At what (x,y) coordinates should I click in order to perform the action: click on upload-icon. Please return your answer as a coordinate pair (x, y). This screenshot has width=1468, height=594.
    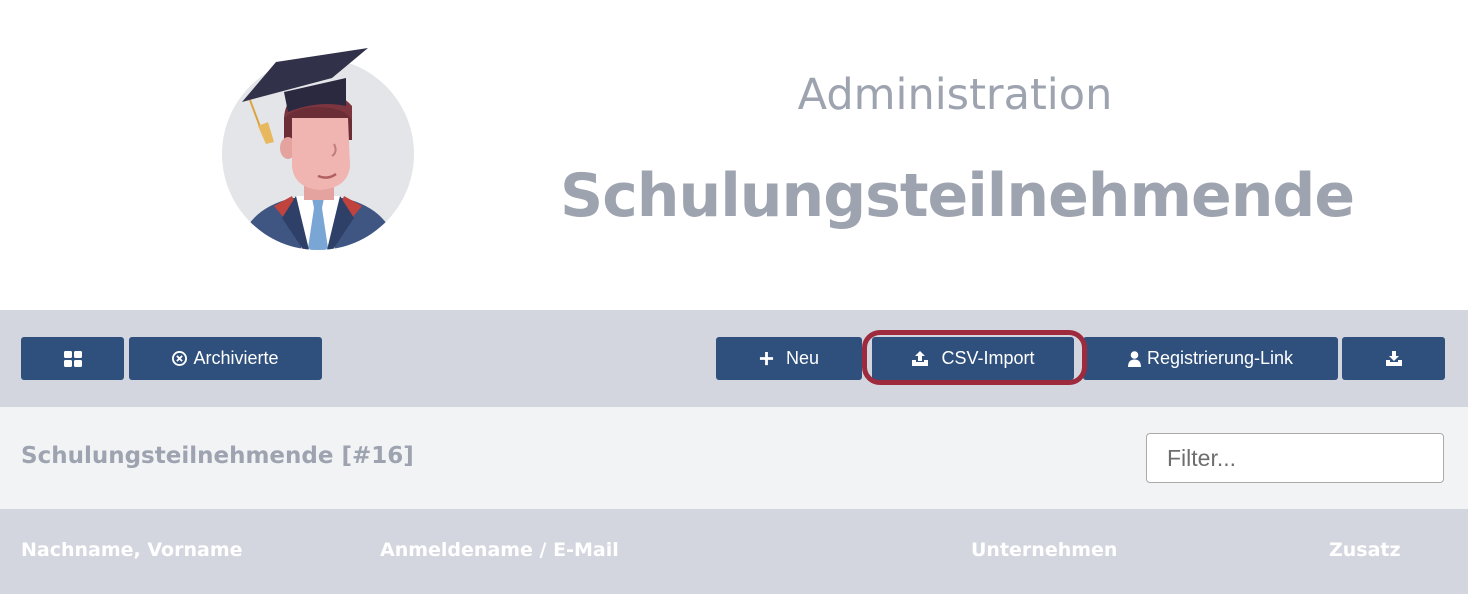
    Looking at the image, I should click on (920, 358).